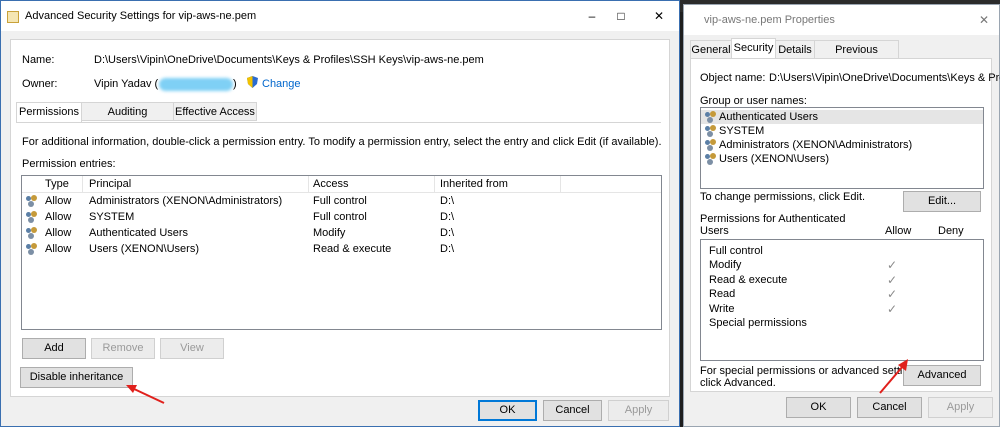 The height and width of the screenshot is (427, 1000). I want to click on view-button: View, so click(192, 348).